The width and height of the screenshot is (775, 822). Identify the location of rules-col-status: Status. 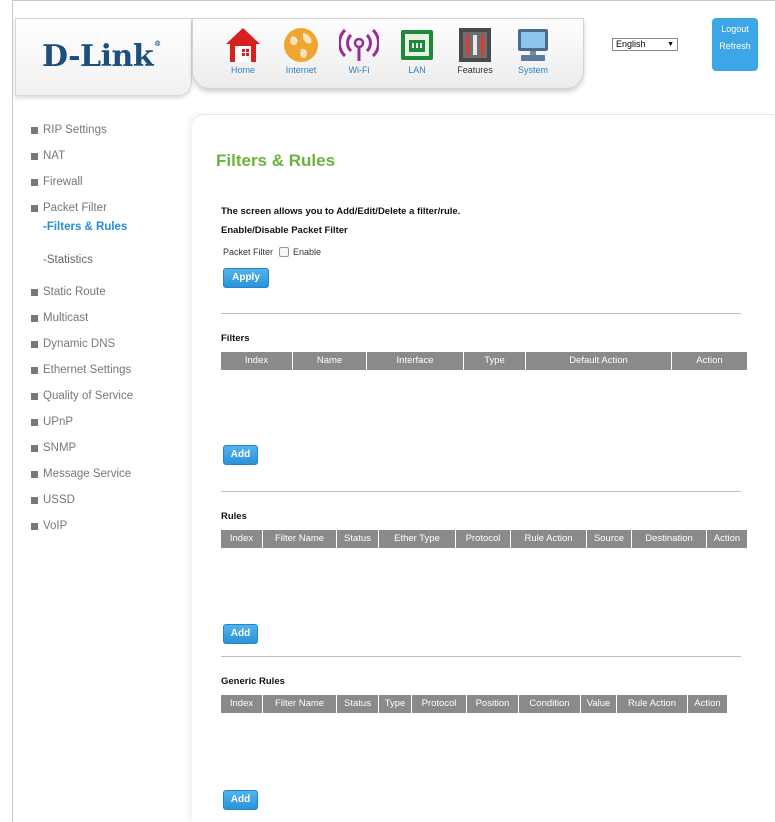
(358, 539).